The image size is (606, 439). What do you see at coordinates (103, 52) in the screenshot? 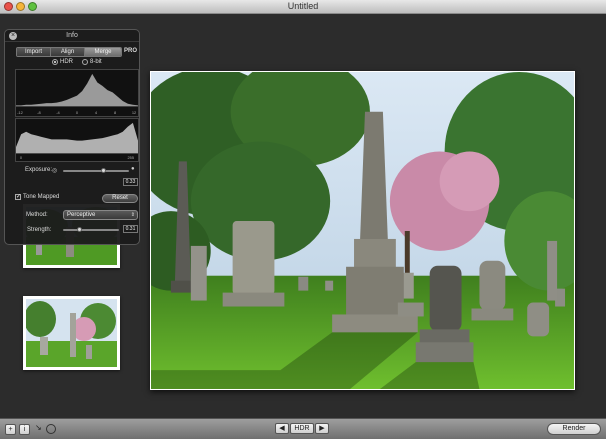
I see `tab-merge: Merge` at bounding box center [103, 52].